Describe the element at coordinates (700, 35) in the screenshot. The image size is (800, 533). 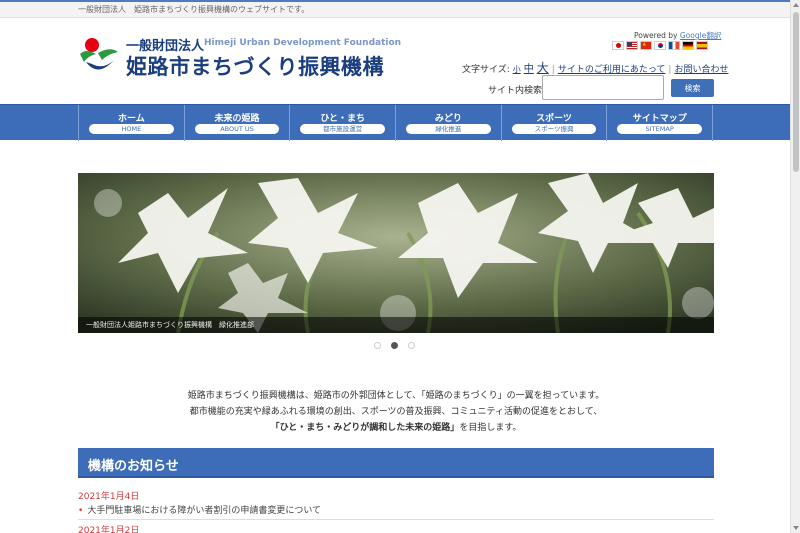
I see `google-translate-link: Google翻訳` at that location.